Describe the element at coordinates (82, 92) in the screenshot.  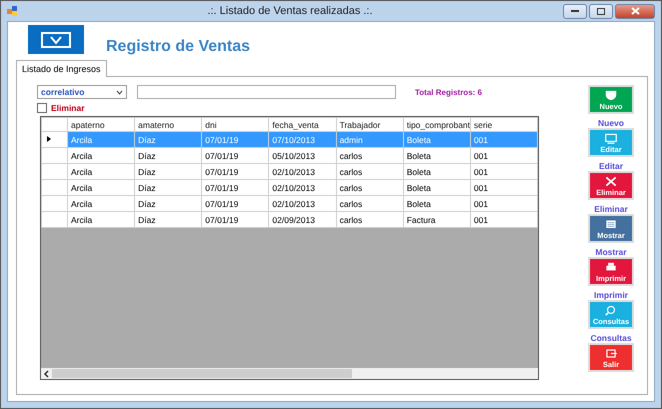
I see `field-dropdown: correlativo` at that location.